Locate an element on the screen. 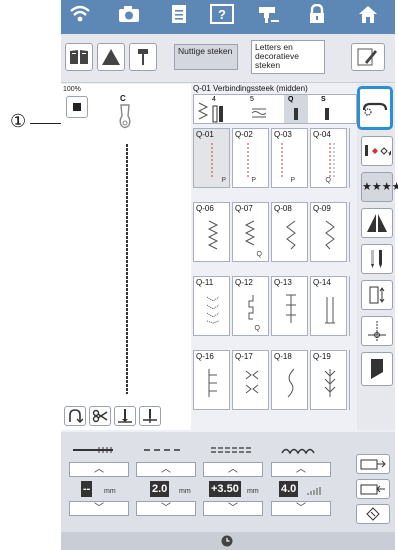 The height and width of the screenshot is (550, 398). stitch-code: Q-19 is located at coordinates (322, 356).